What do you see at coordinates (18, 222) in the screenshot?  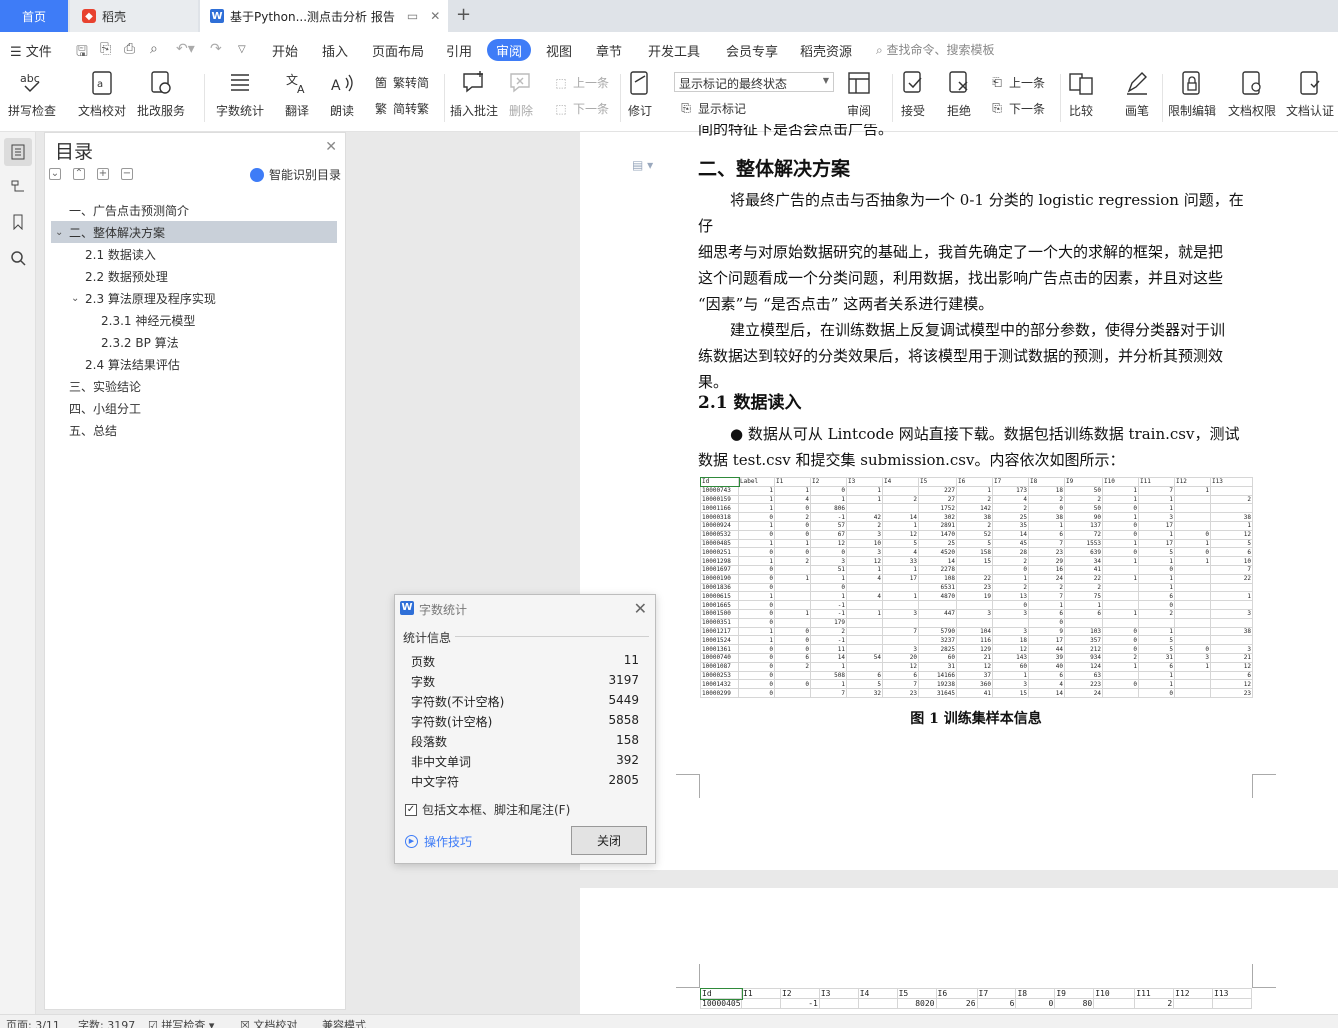 I see `bookmark-icon` at bounding box center [18, 222].